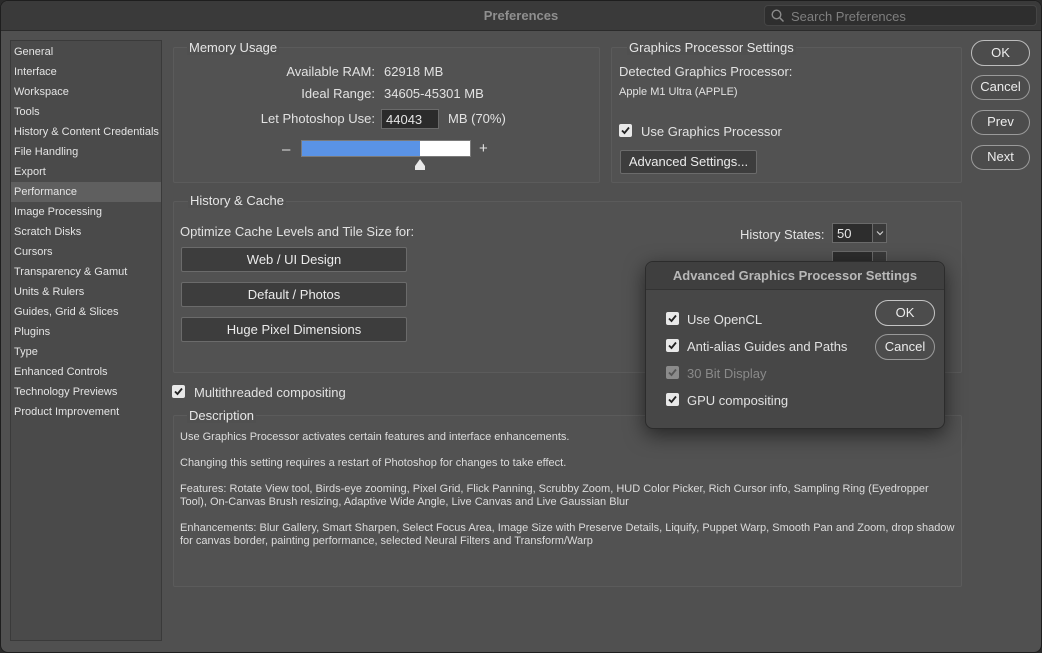 This screenshot has height=653, width=1042. I want to click on history-states-select: 50, so click(859, 233).